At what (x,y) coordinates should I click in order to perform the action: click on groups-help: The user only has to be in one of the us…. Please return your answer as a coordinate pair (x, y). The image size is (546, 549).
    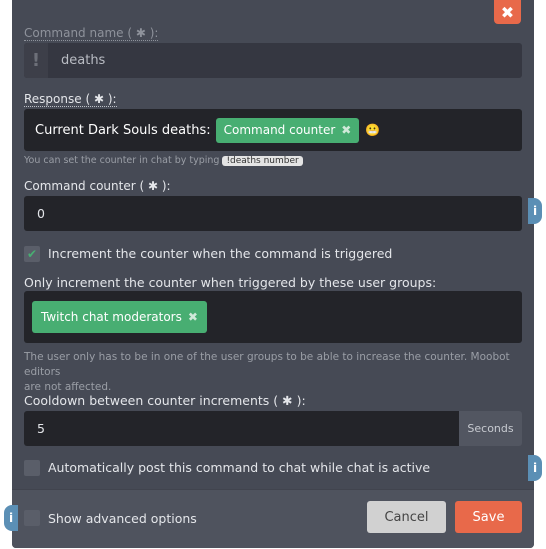
    Looking at the image, I should click on (267, 372).